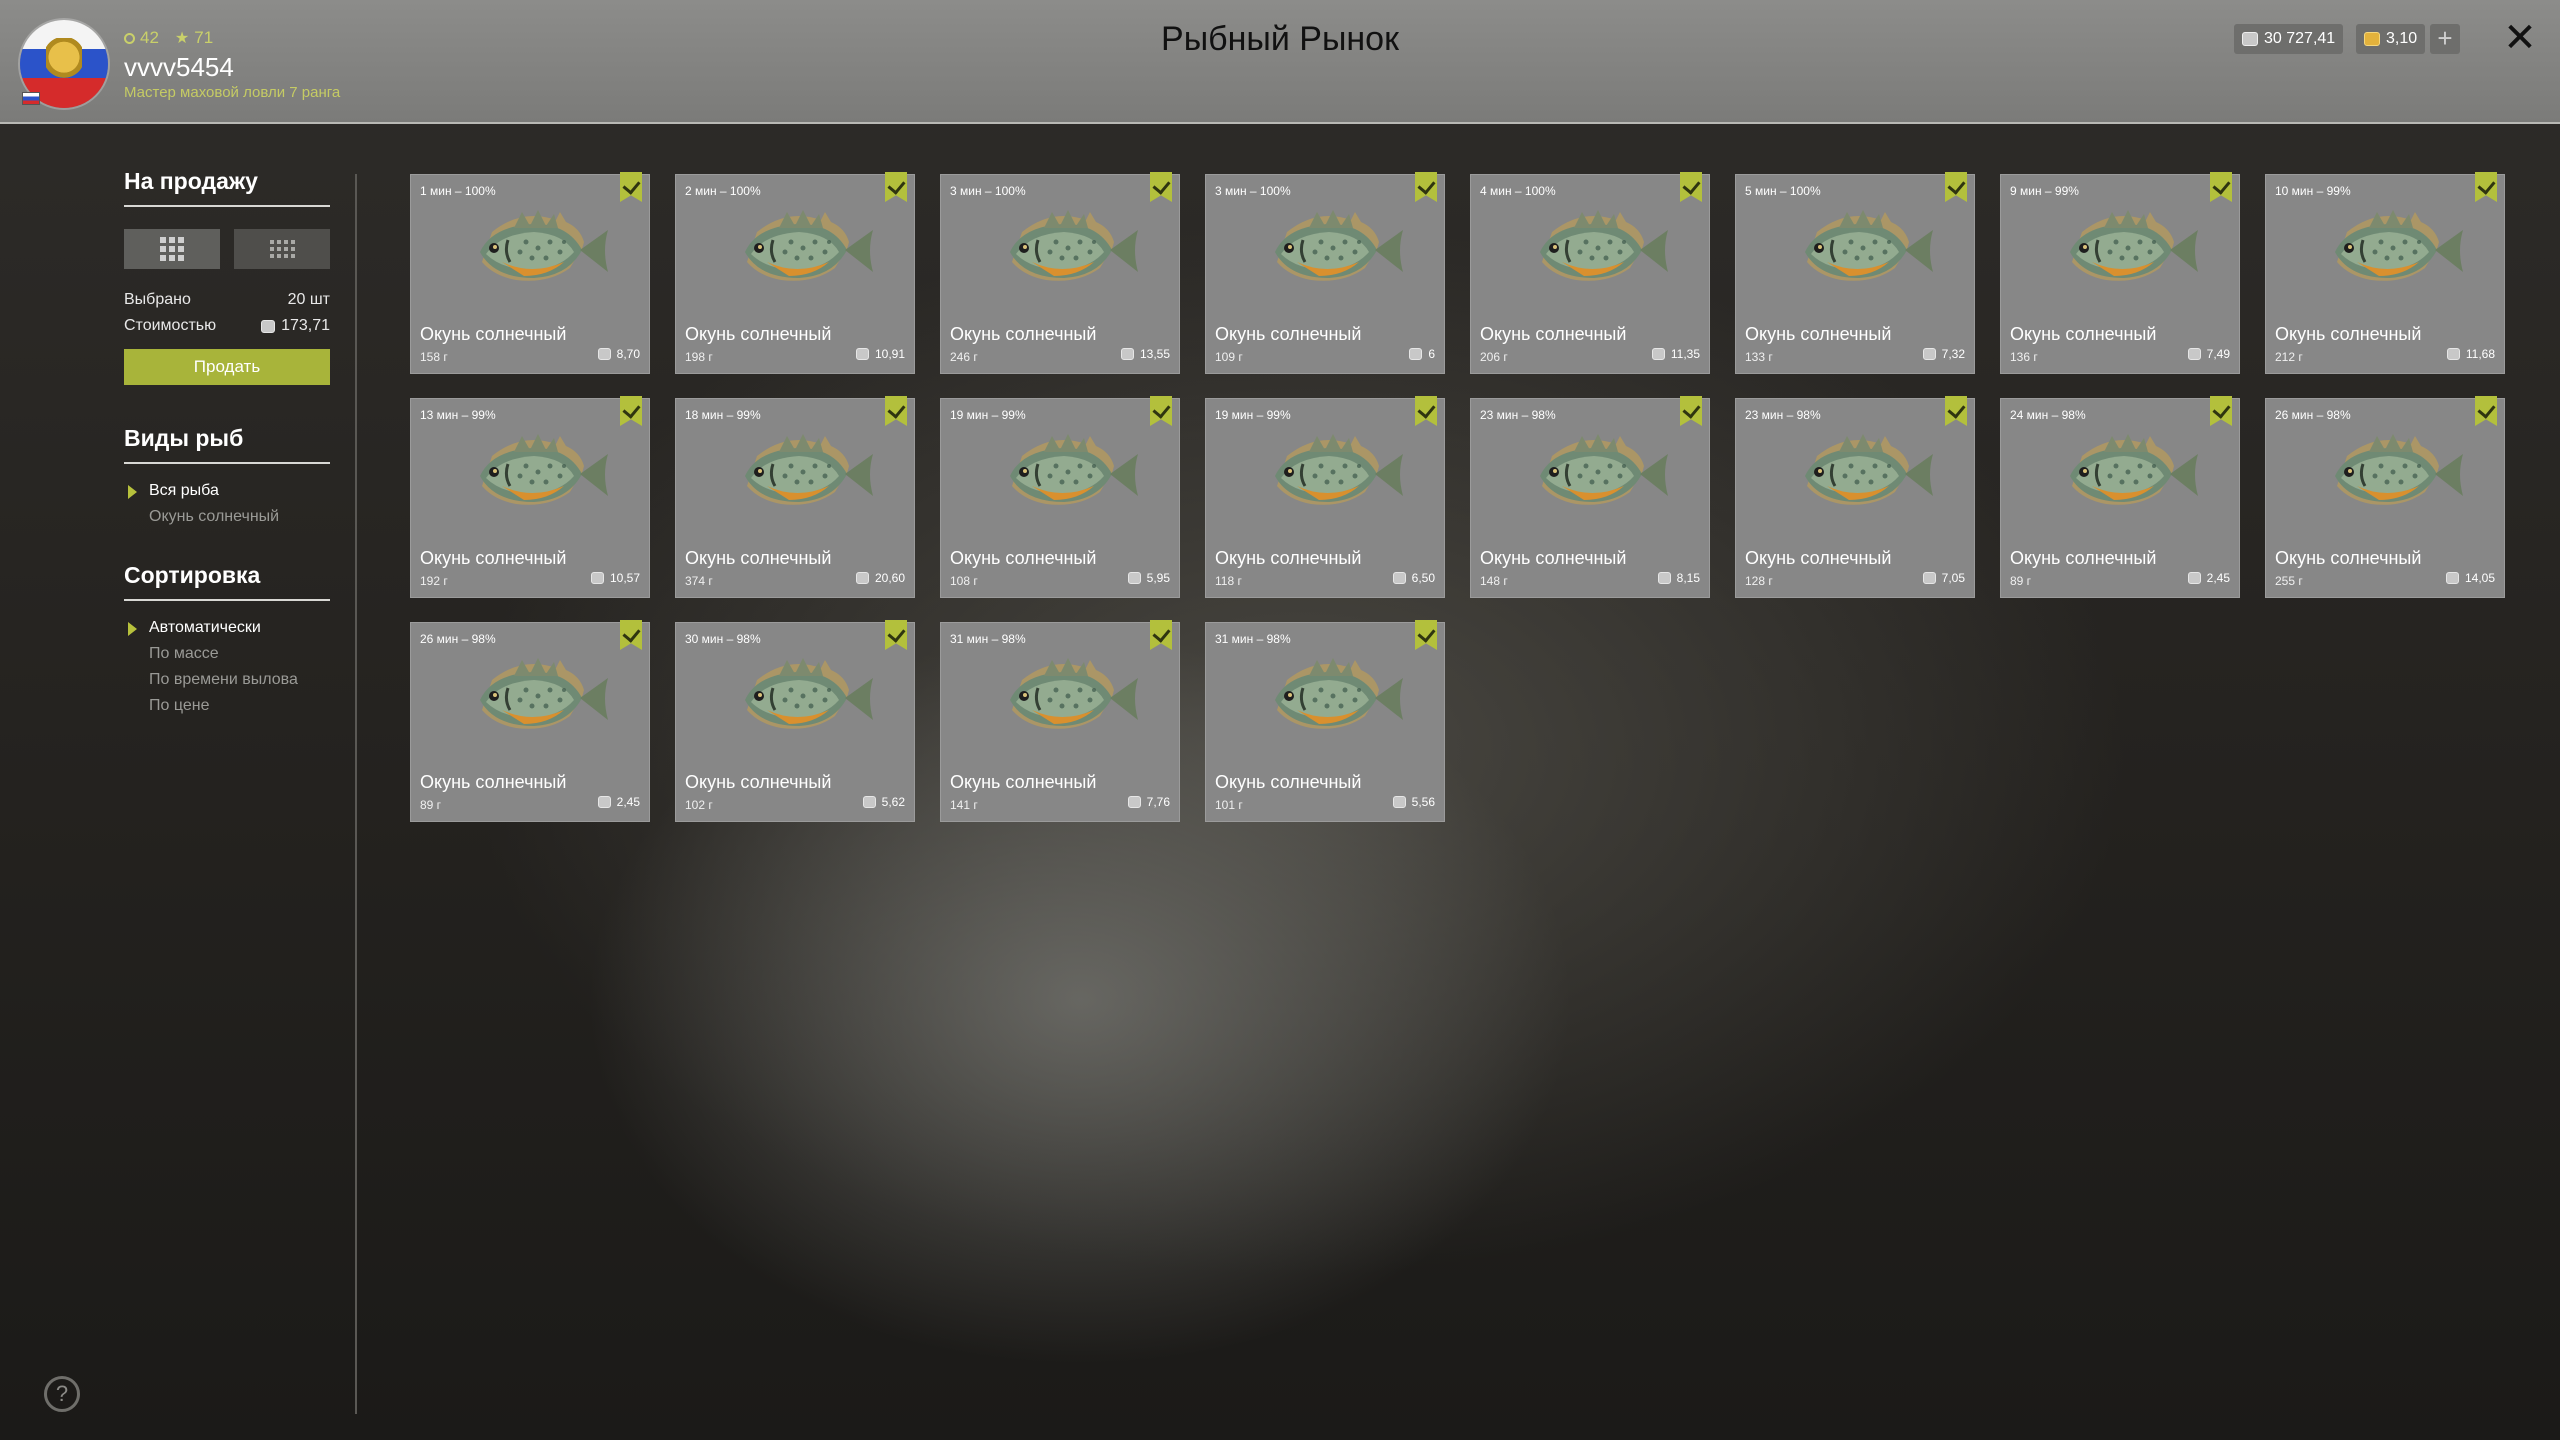  Describe the element at coordinates (2021, 581) in the screenshot. I see `fish-weight: 89 г` at that location.